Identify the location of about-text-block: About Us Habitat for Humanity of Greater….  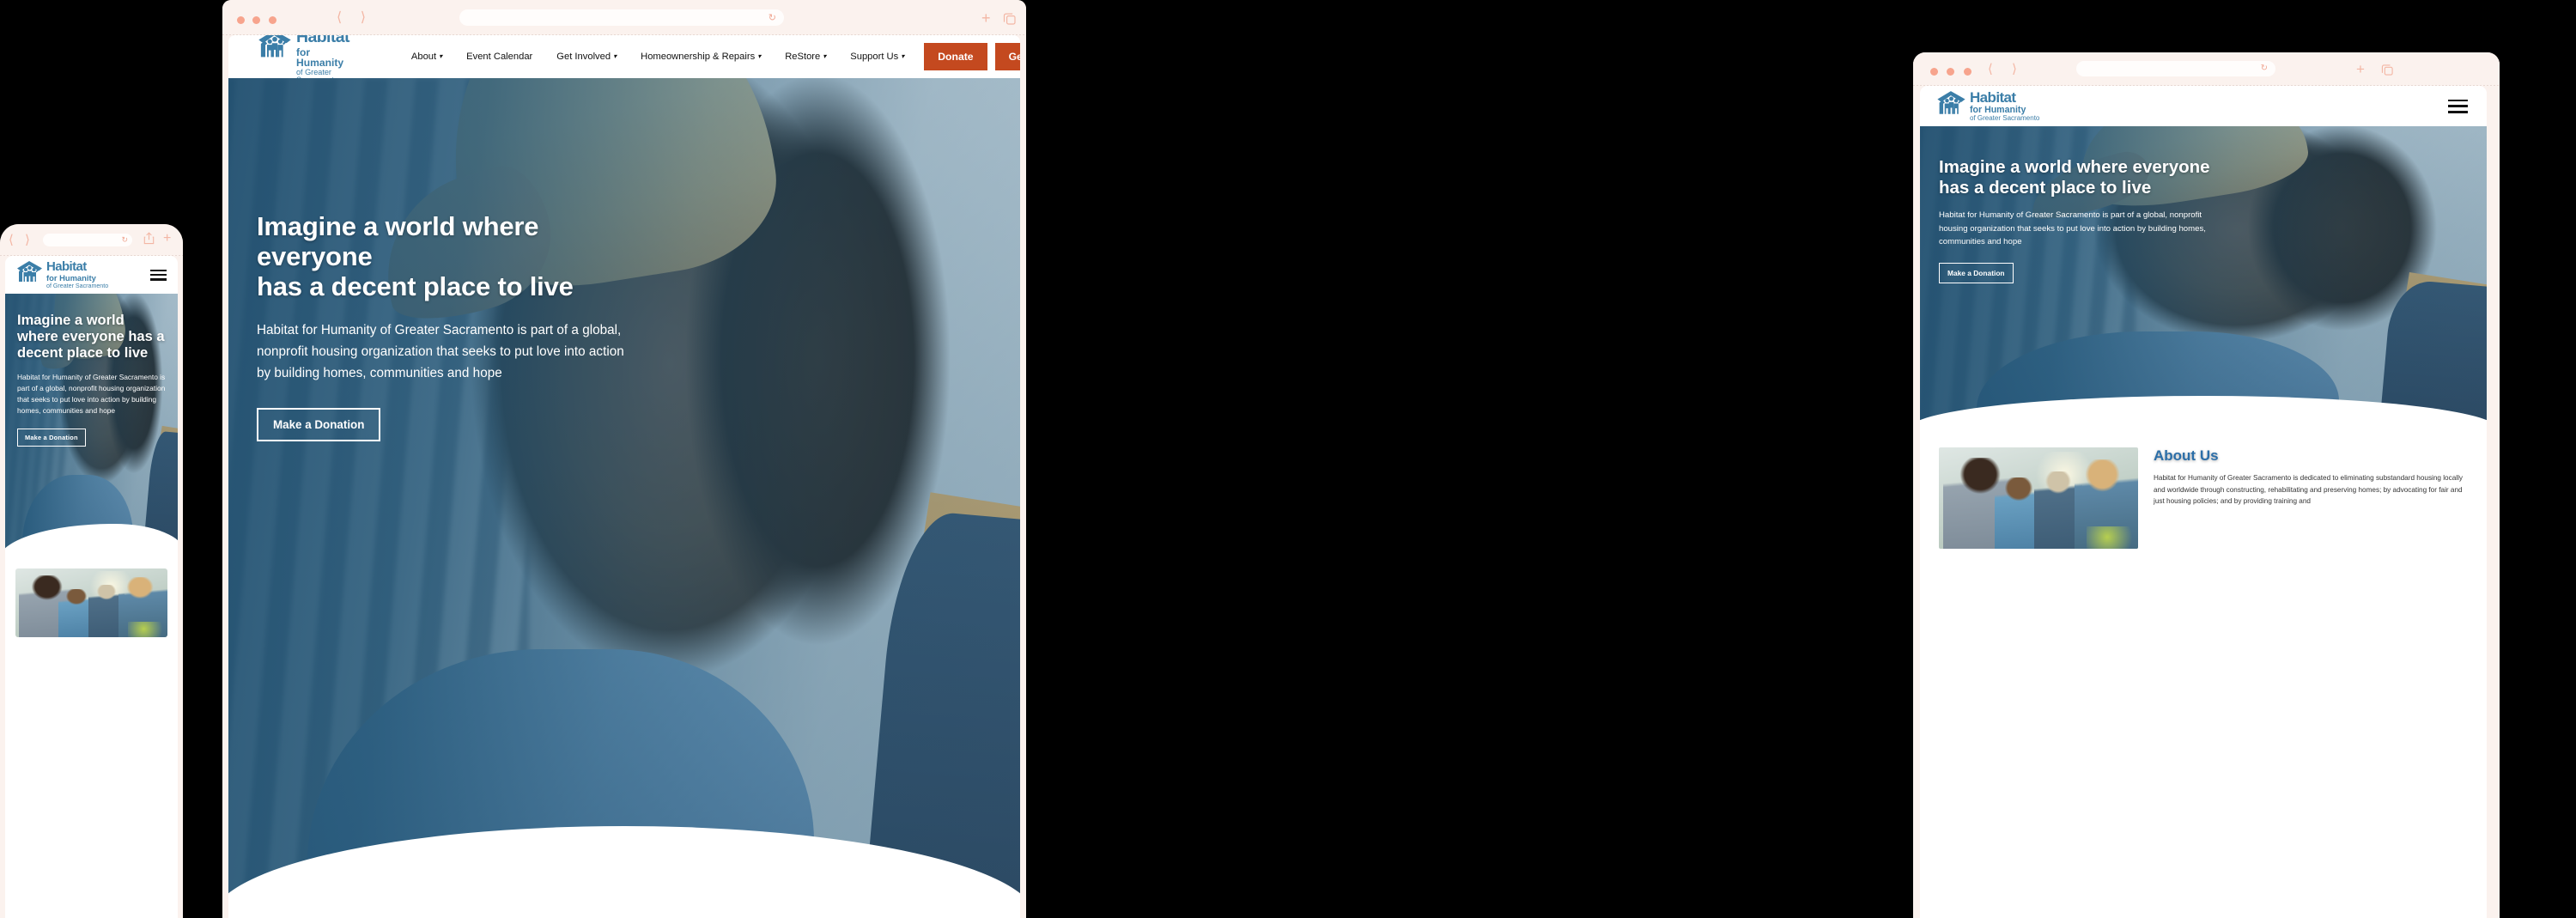
(2312, 498).